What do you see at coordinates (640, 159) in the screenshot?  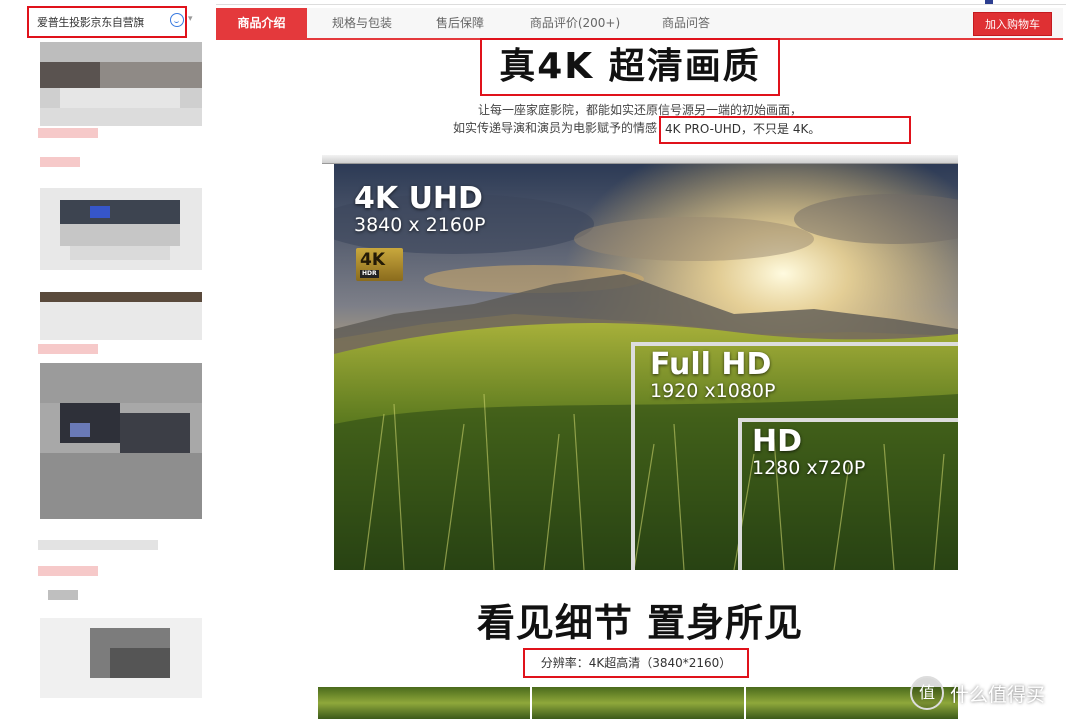 I see `projector-screen-rail` at bounding box center [640, 159].